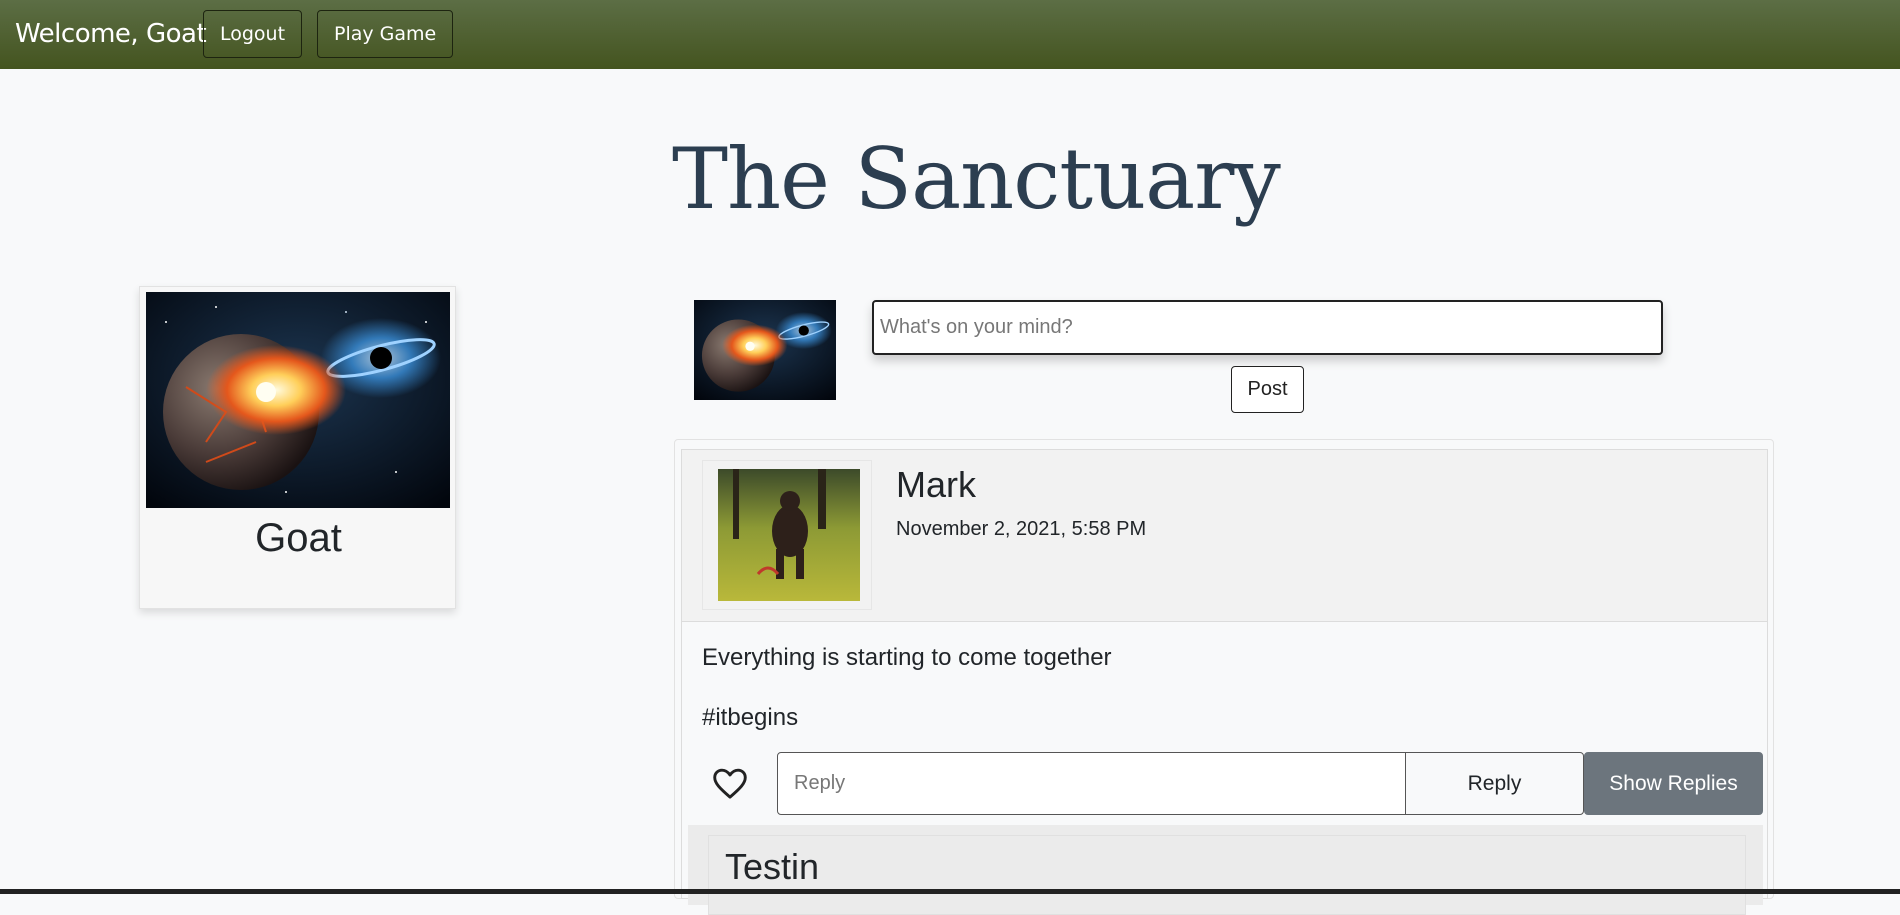  What do you see at coordinates (385, 34) in the screenshot?
I see `play-game-button: Play Game` at bounding box center [385, 34].